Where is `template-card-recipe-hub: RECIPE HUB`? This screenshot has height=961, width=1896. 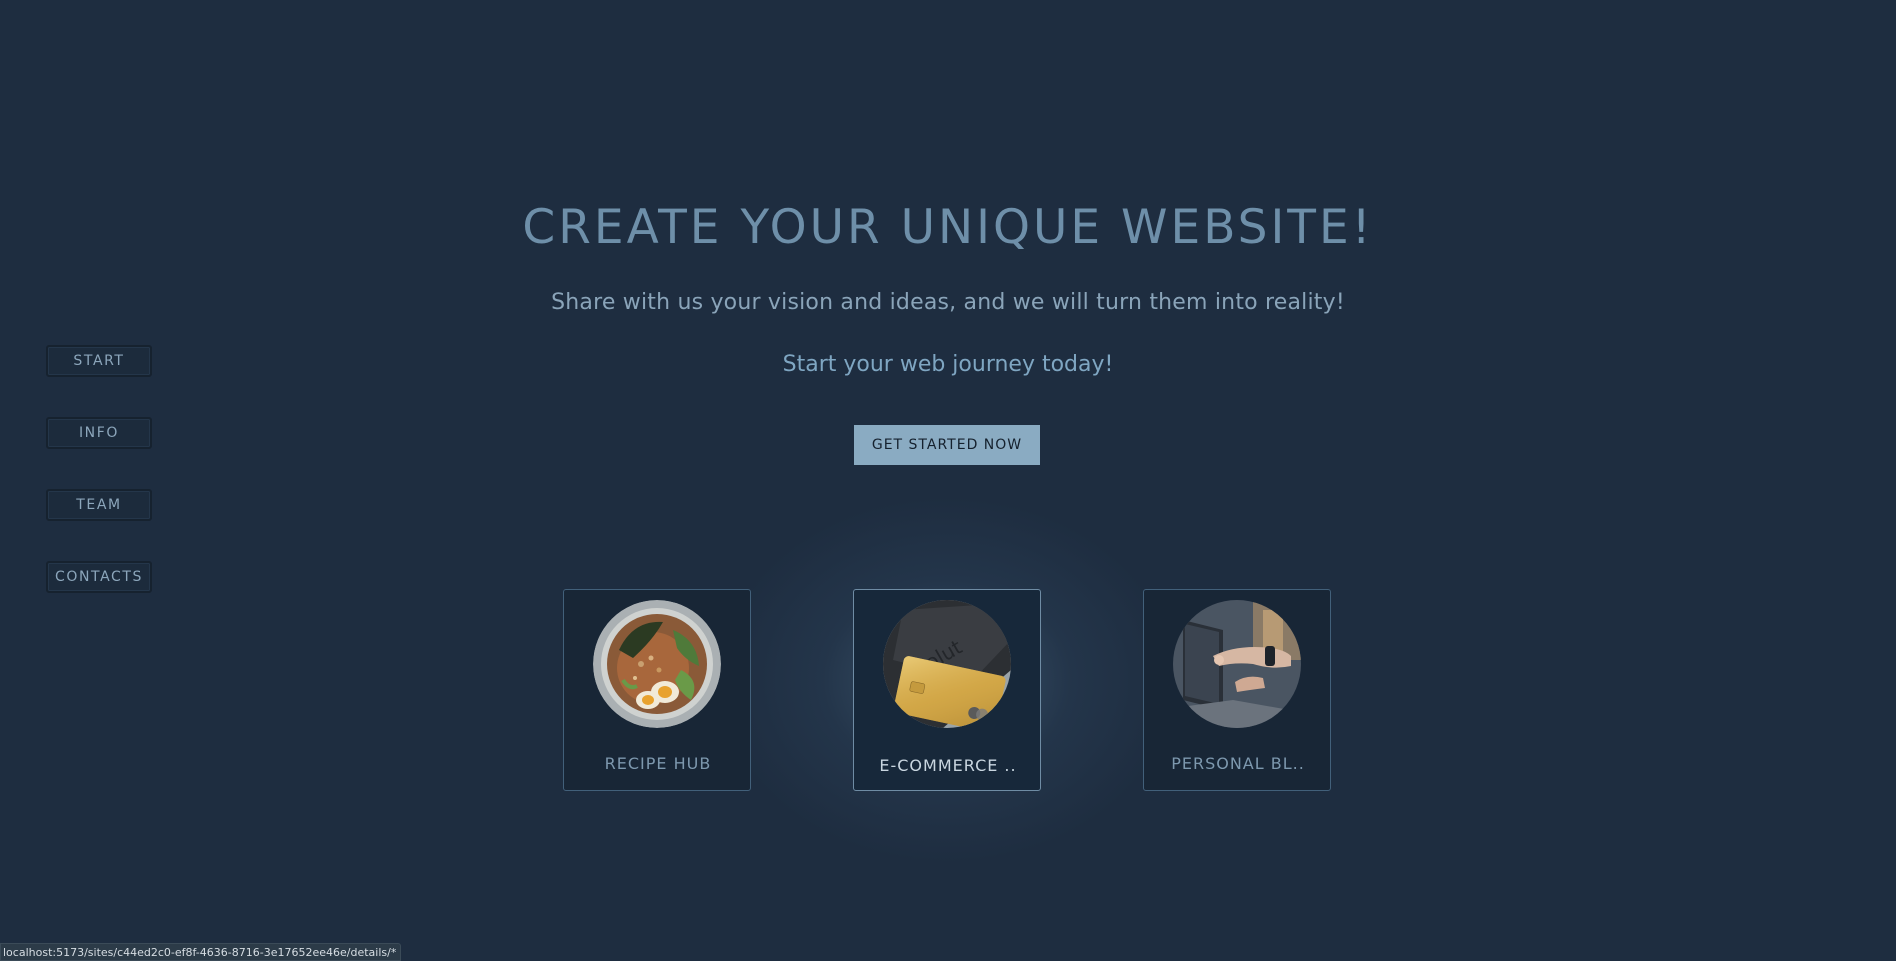
template-card-recipe-hub: RECIPE HUB is located at coordinates (657, 690).